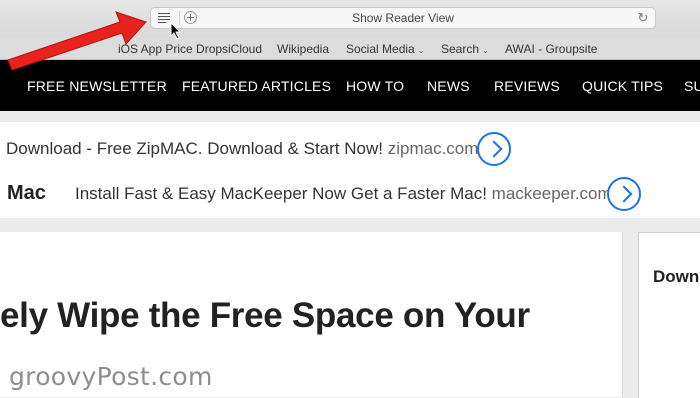 Image resolution: width=700 pixels, height=398 pixels. What do you see at coordinates (465, 49) in the screenshot?
I see `bookmark-search: Search ⌄` at bounding box center [465, 49].